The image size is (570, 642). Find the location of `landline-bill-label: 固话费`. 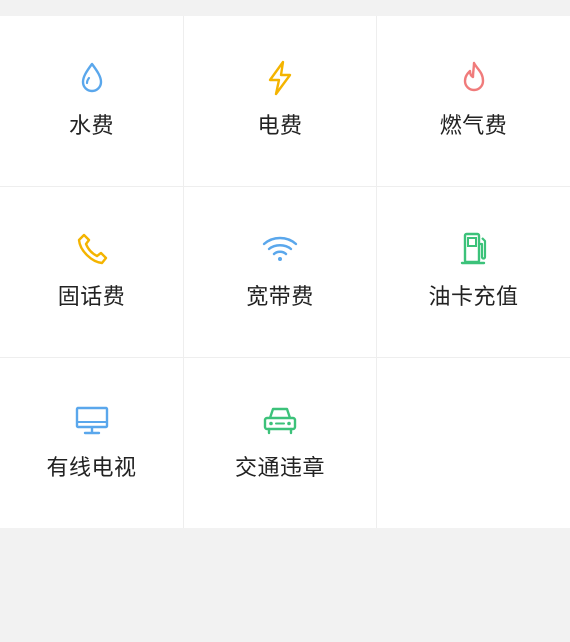

landline-bill-label: 固话费 is located at coordinates (91, 297).